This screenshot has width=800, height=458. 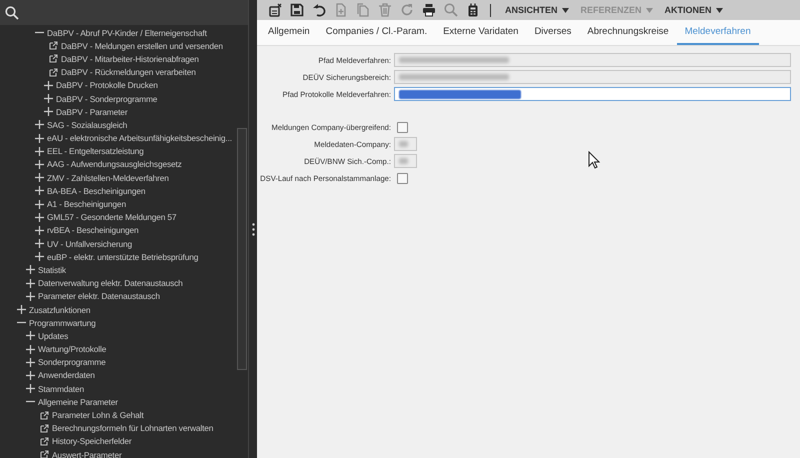 What do you see at coordinates (118, 45) in the screenshot?
I see `tree-item: DaBPV - Meldungen erstellen und versenden` at bounding box center [118, 45].